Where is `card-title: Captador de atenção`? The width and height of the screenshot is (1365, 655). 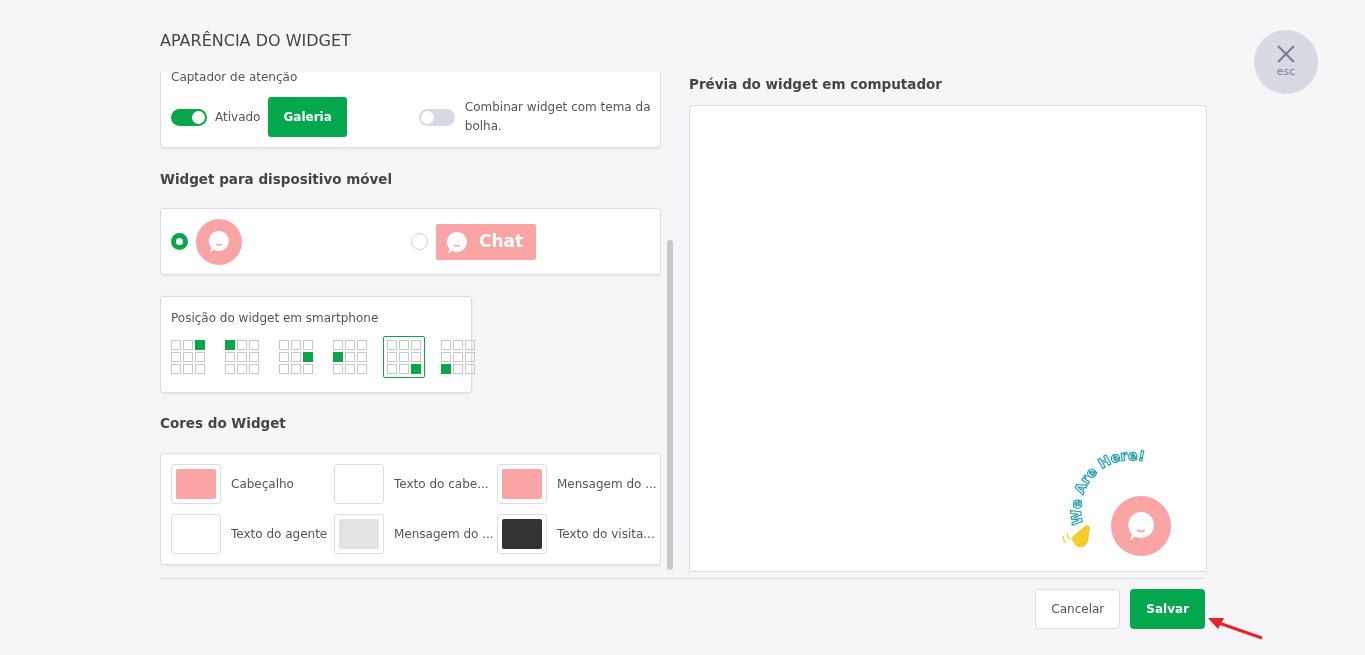 card-title: Captador de atenção is located at coordinates (235, 77).